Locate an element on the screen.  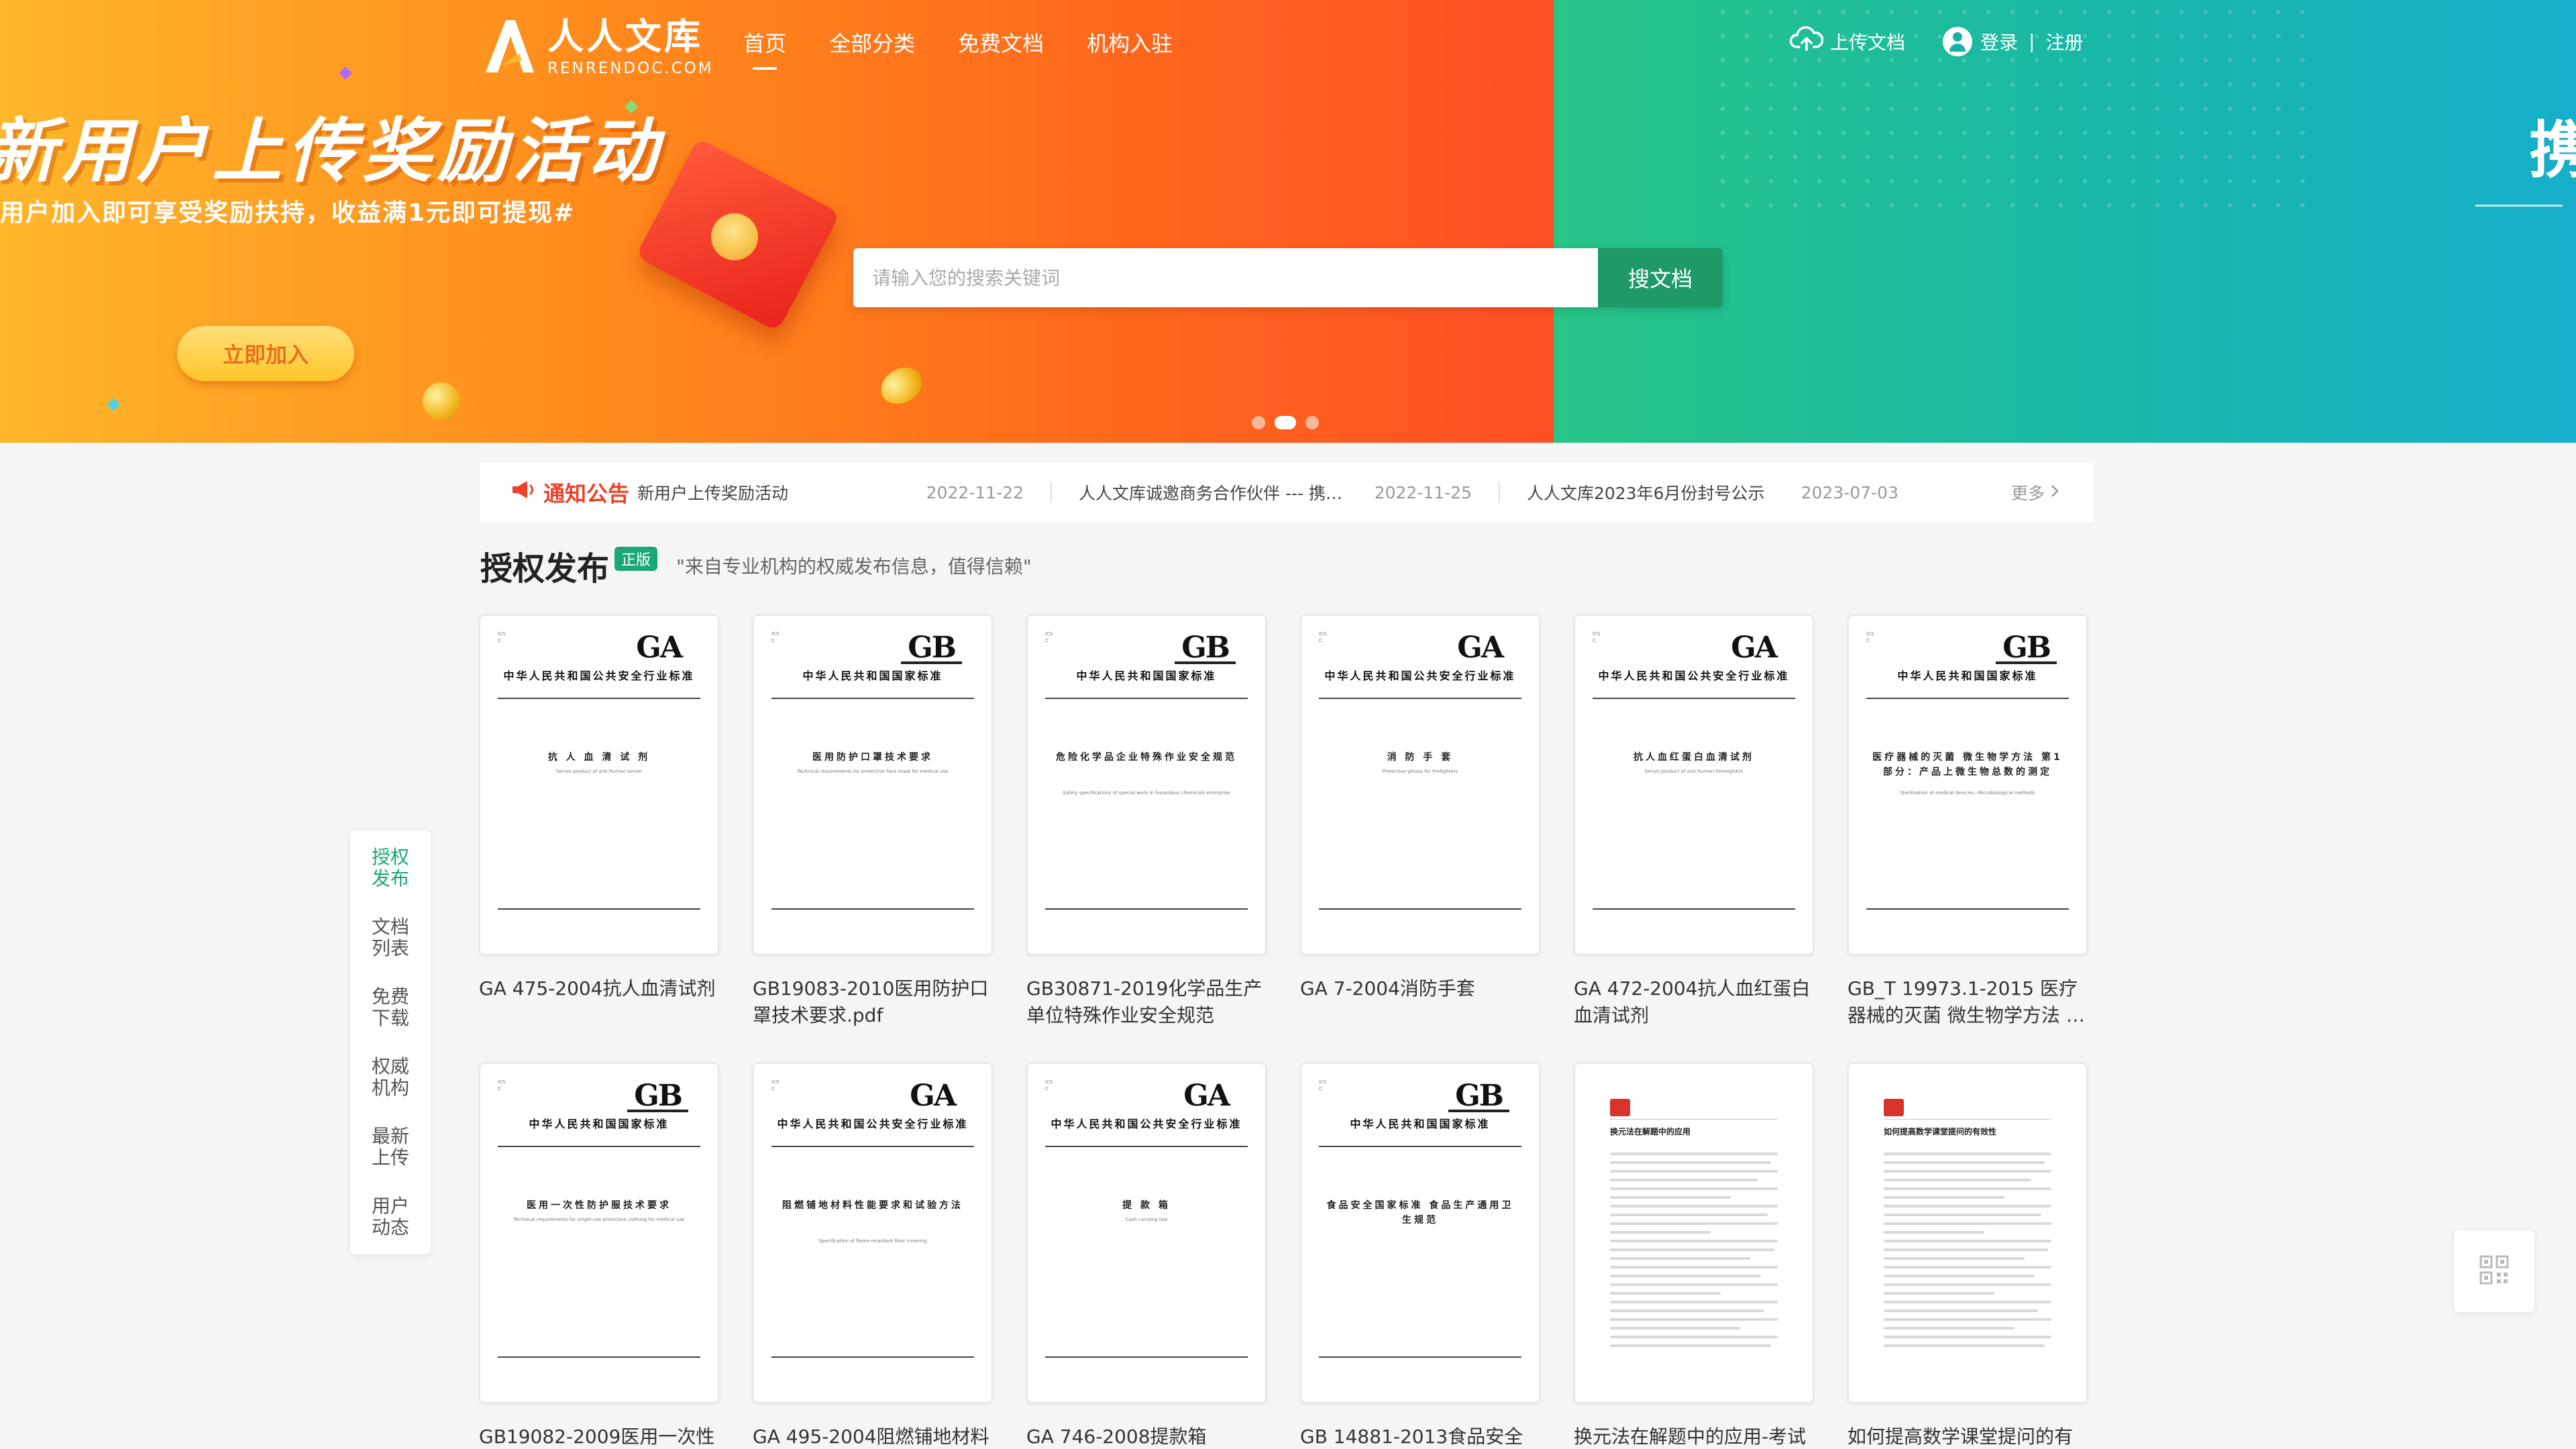
doc-title: GA 495-2004阻燃铺地材料性能要求和试验方法 is located at coordinates (873, 1436).